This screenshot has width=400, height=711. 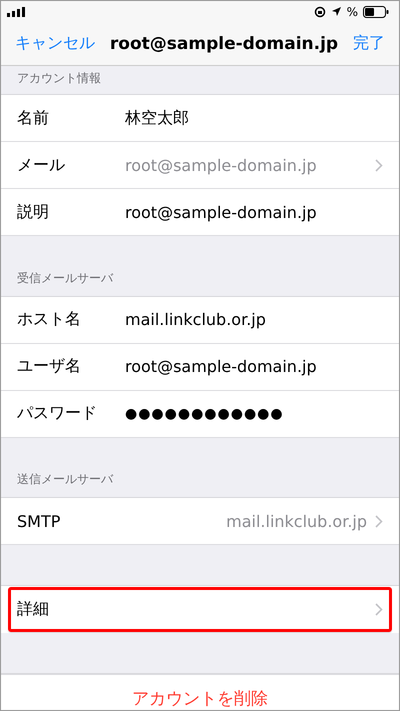 I want to click on battery-percent: %, so click(x=352, y=11).